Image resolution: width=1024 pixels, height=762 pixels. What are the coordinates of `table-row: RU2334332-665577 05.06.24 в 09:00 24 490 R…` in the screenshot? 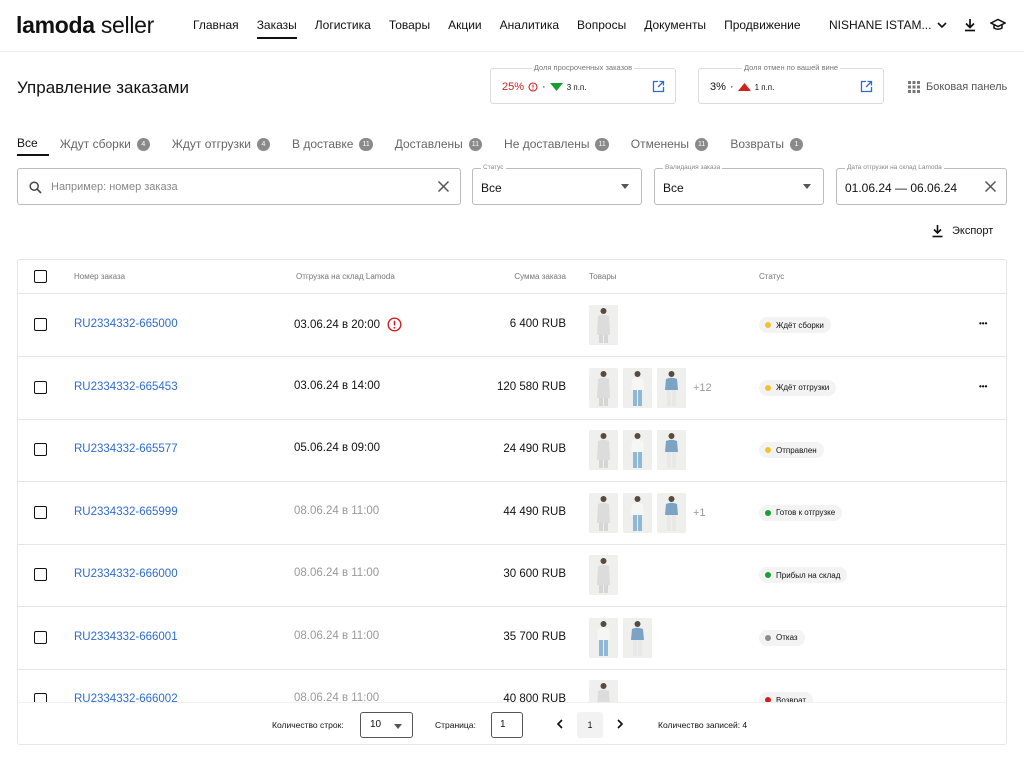 It's located at (512, 450).